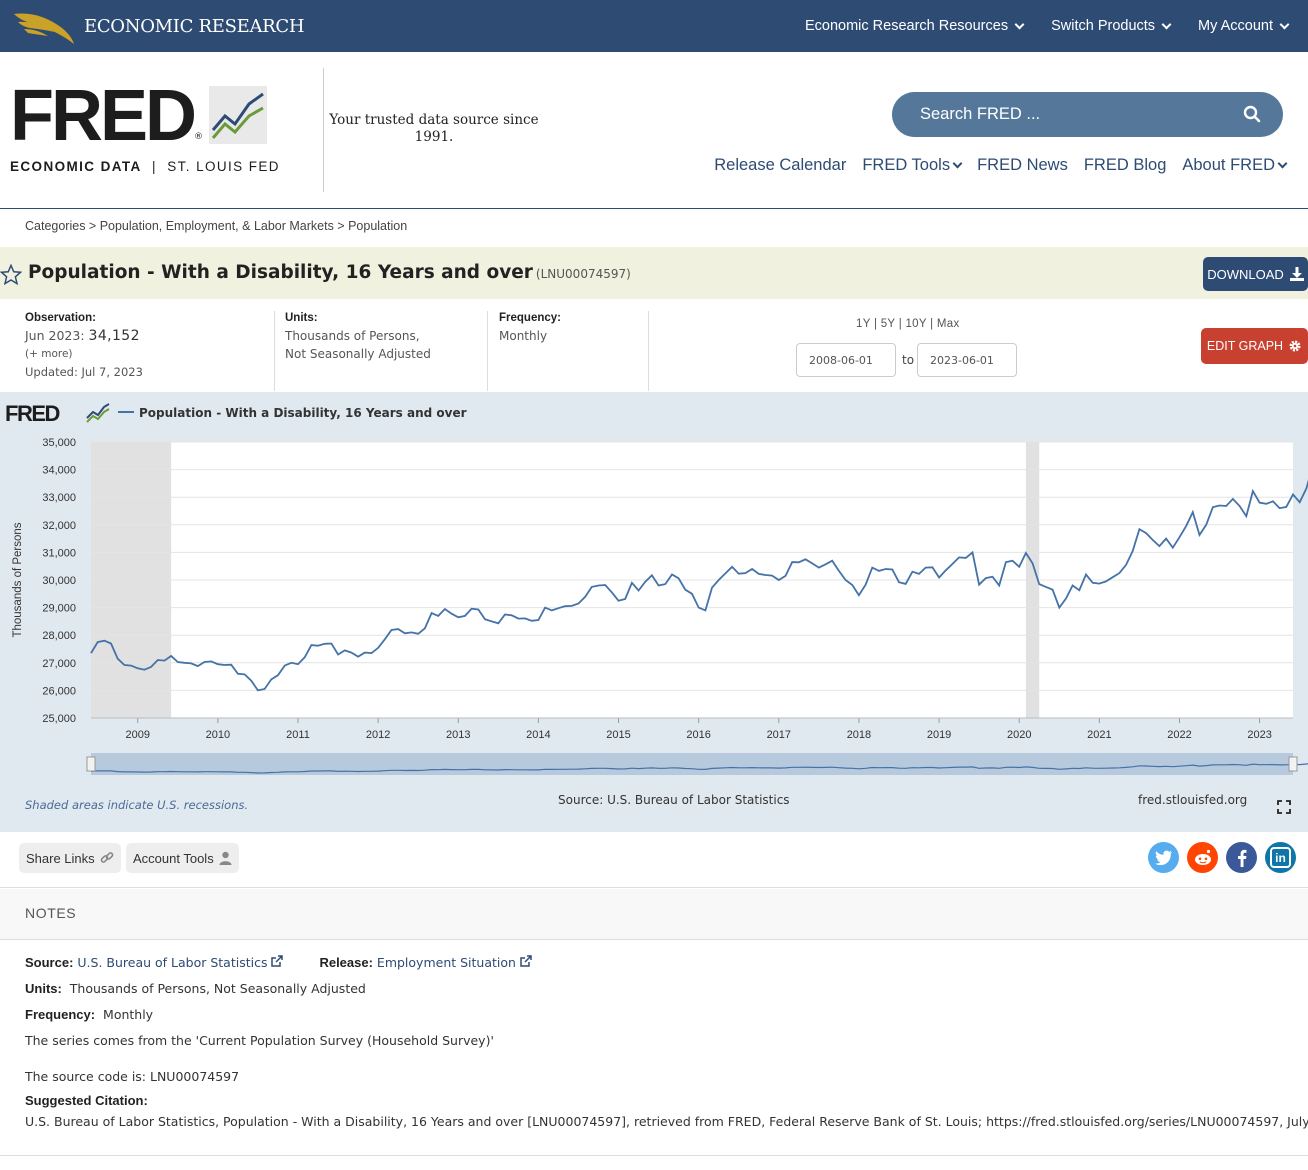  Describe the element at coordinates (859, 735) in the screenshot. I see `x-tick-label: 2018` at that location.